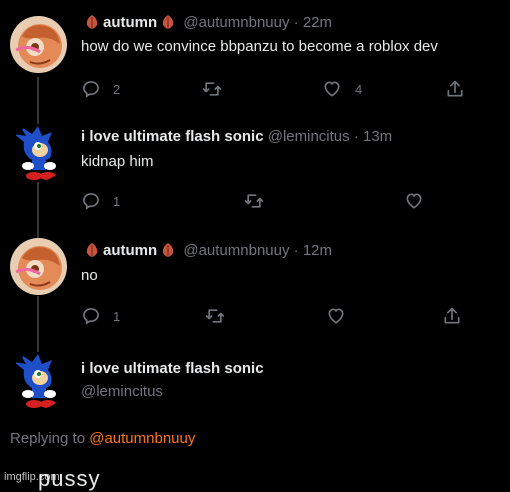  I want to click on tweet-text: kidnap him, so click(117, 161).